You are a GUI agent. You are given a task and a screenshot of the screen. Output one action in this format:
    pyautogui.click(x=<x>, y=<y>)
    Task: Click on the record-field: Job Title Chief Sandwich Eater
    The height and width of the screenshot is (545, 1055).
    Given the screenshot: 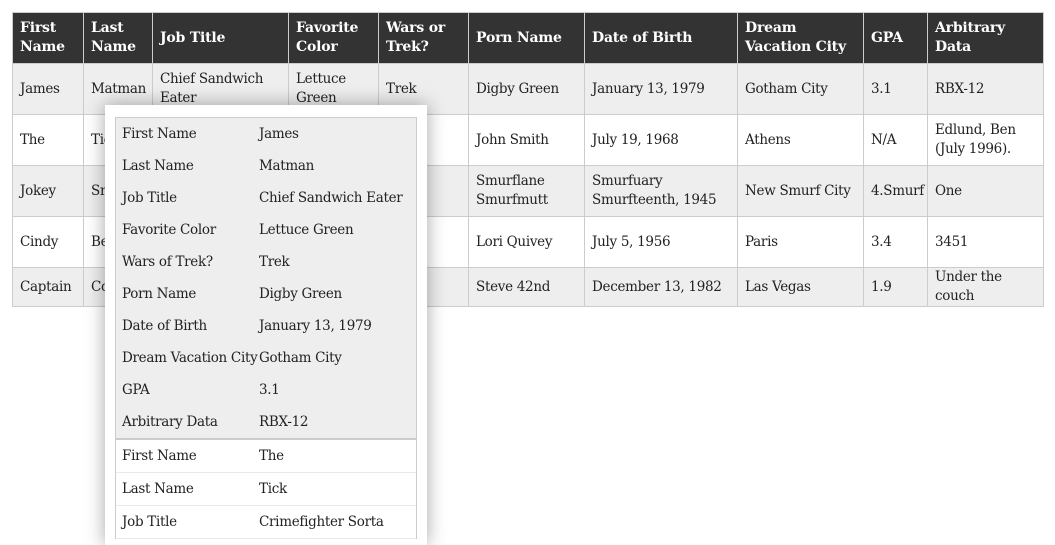 What is the action you would take?
    pyautogui.click(x=266, y=198)
    